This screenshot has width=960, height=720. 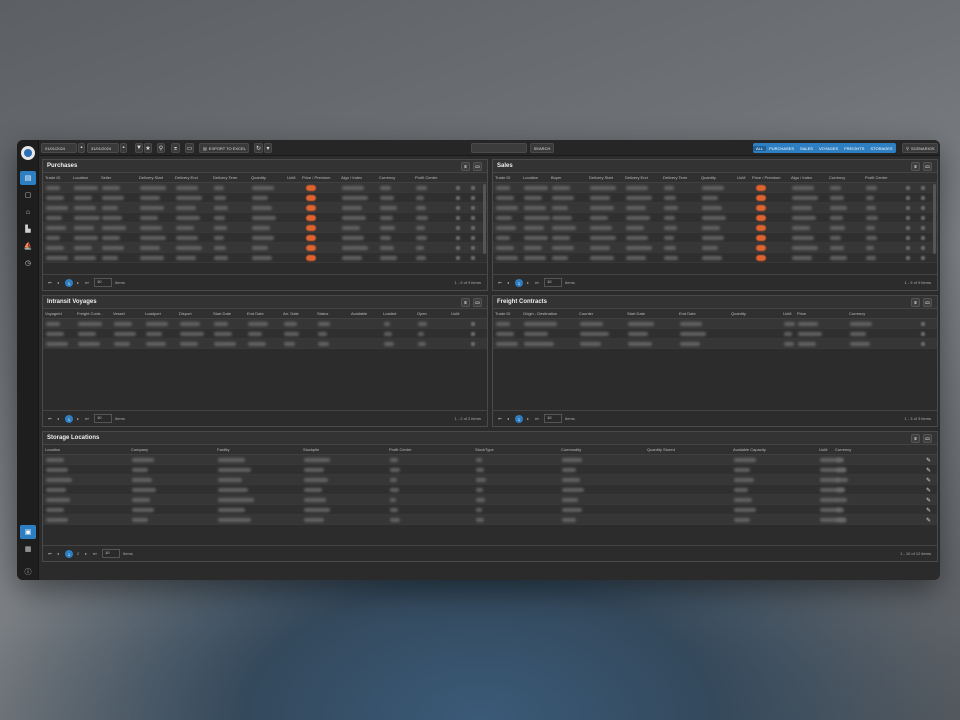 What do you see at coordinates (311, 449) in the screenshot?
I see `column-header: Stockpile` at bounding box center [311, 449].